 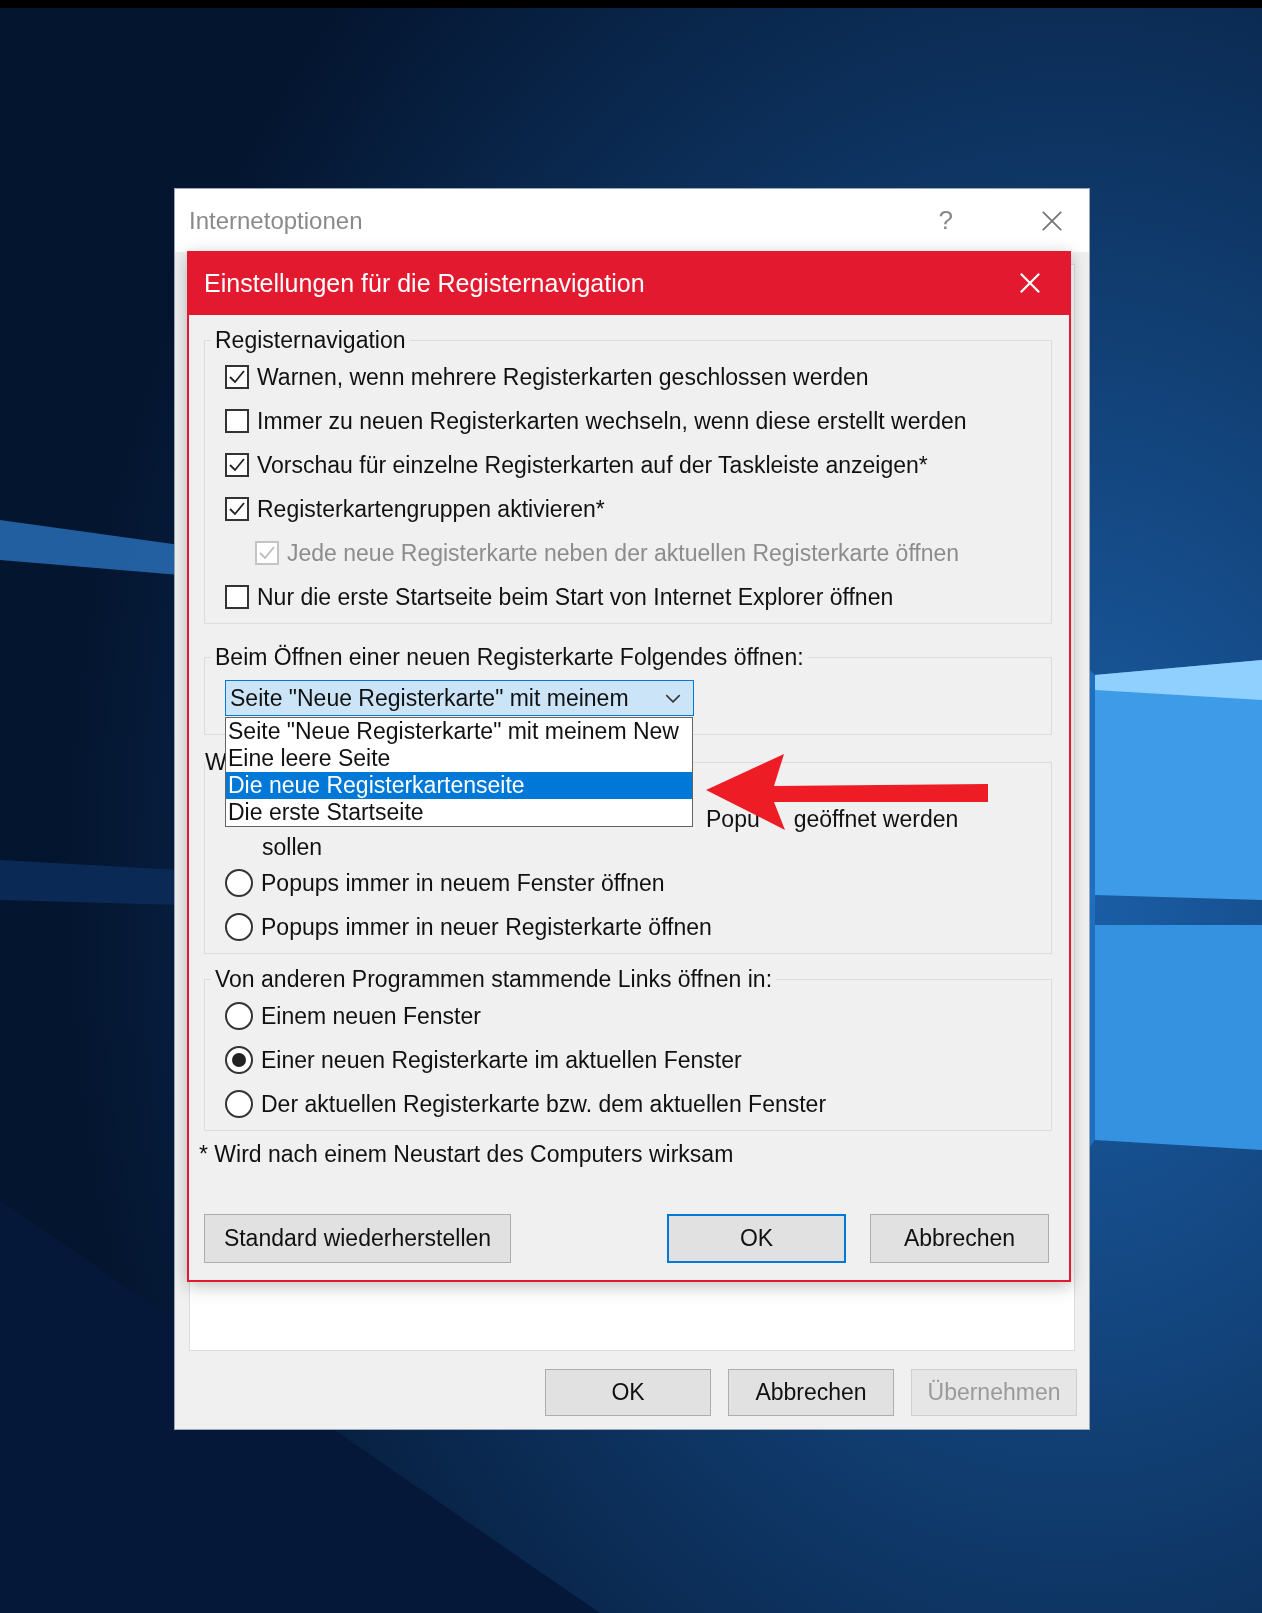 I want to click on radio-label: Popups immer in neuer Registerkarte öffnen, so click(x=486, y=927).